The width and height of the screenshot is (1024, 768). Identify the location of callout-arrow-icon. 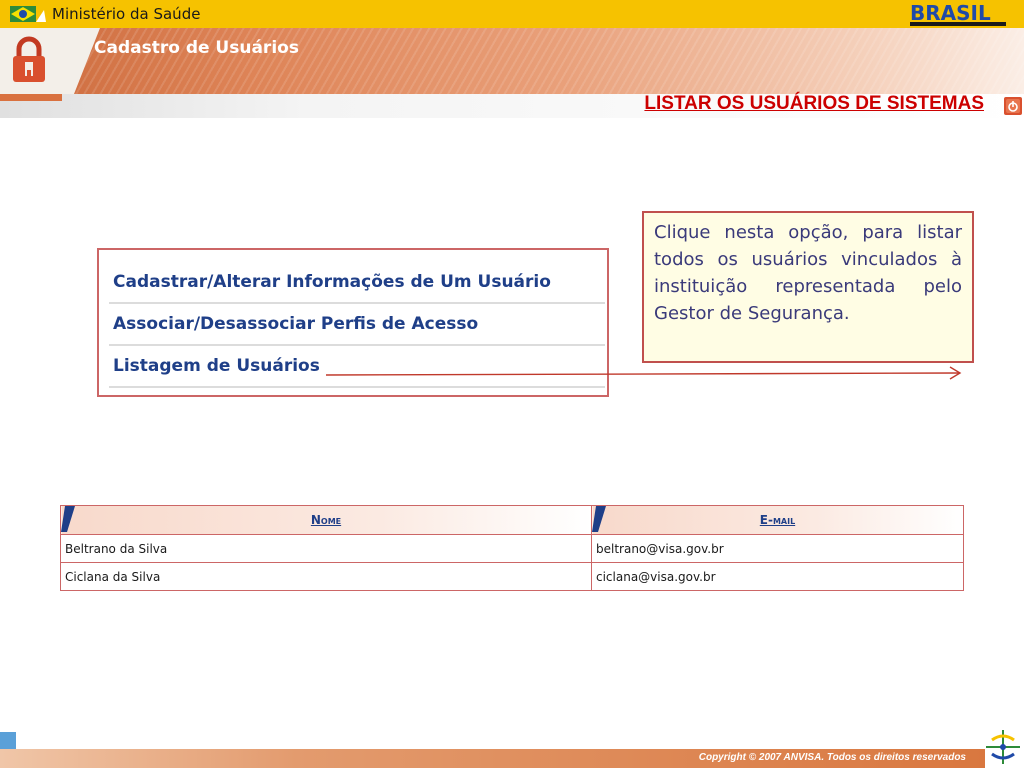
(643, 373).